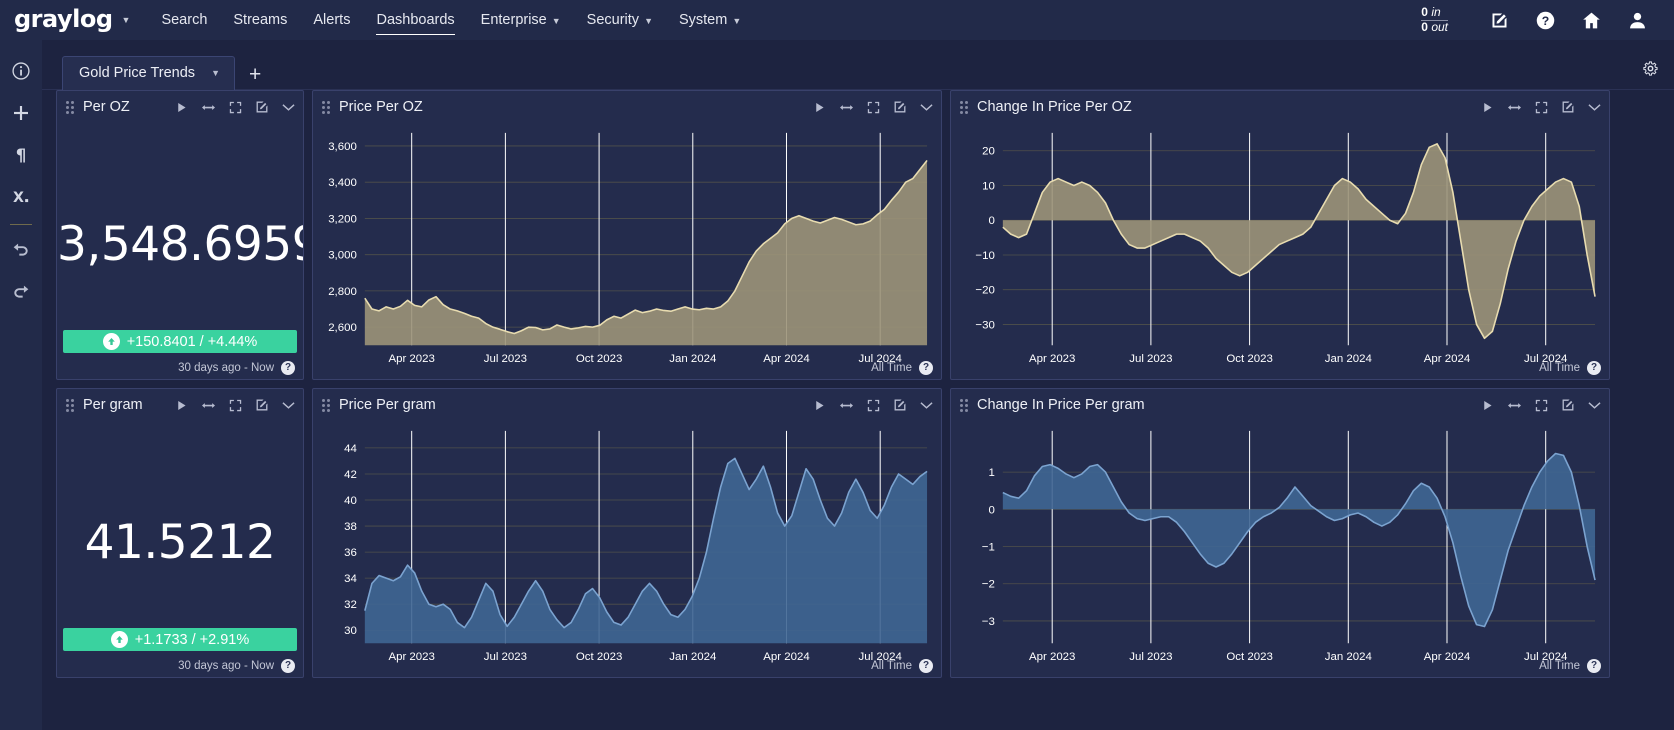  What do you see at coordinates (620, 20) in the screenshot?
I see `nav-item-security: Security ▼` at bounding box center [620, 20].